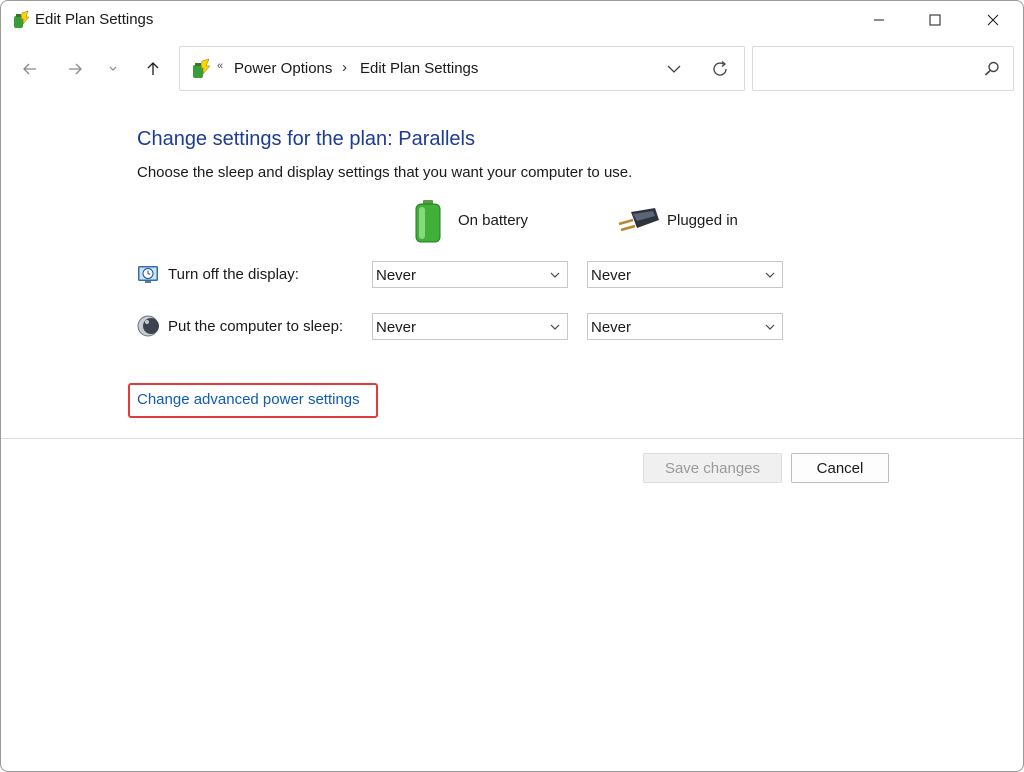  I want to click on back-button, so click(30, 69).